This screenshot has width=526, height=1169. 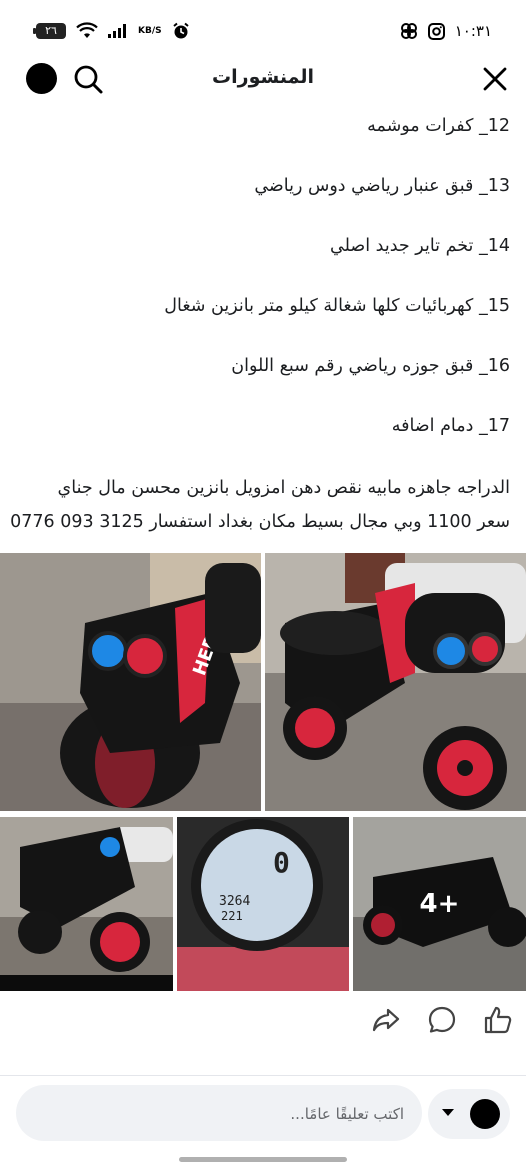 What do you see at coordinates (117, 31) in the screenshot?
I see `signal-icon` at bounding box center [117, 31].